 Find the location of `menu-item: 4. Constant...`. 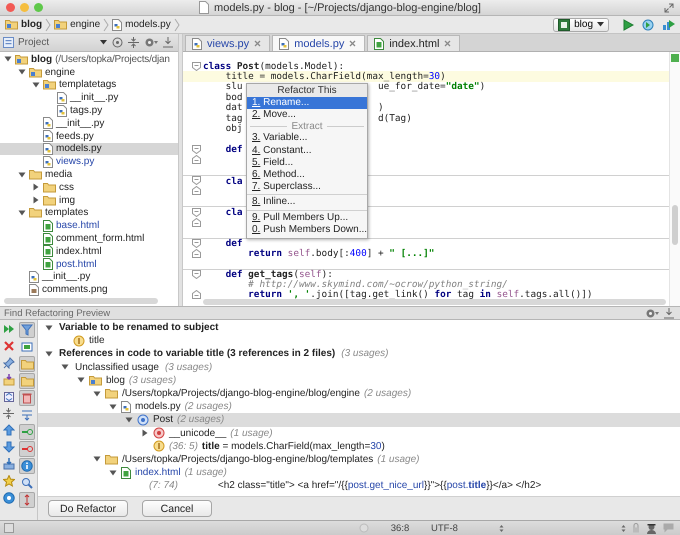

menu-item: 4. Constant... is located at coordinates (307, 150).